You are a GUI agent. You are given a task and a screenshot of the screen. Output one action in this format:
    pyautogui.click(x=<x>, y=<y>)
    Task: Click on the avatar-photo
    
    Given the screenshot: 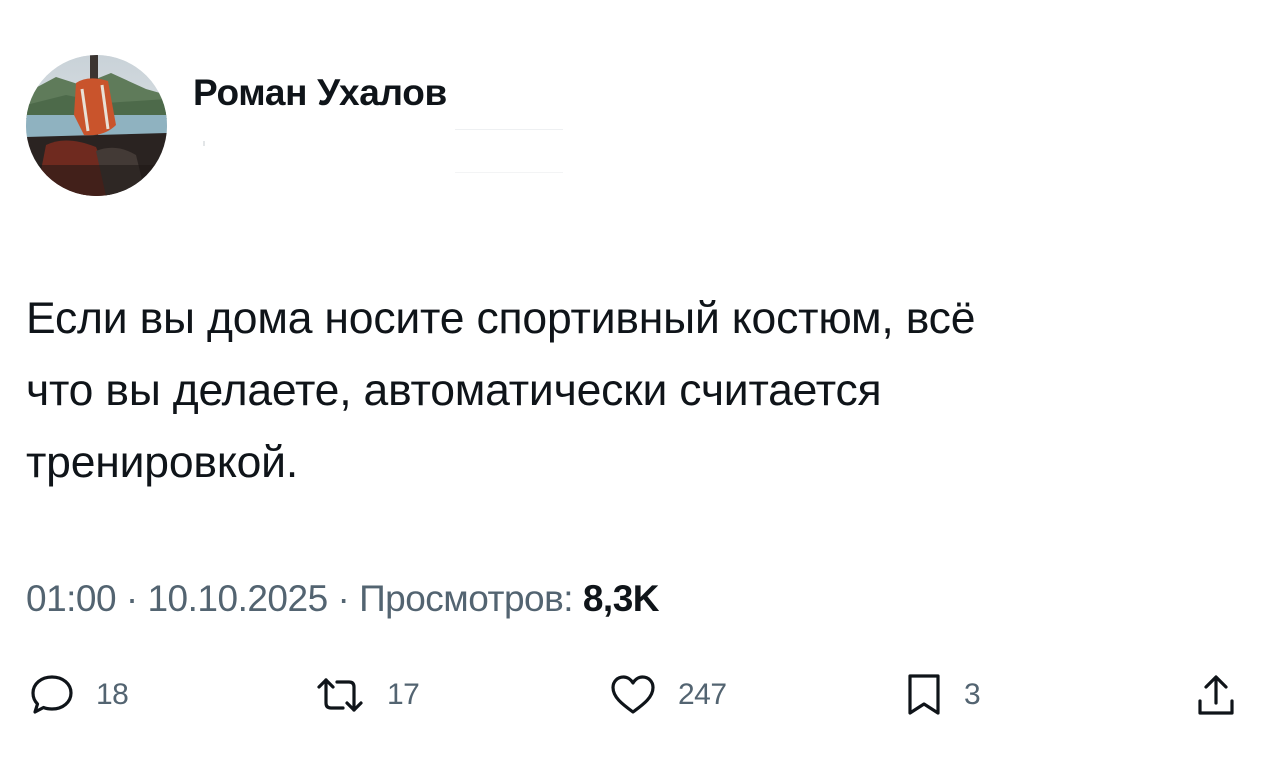 What is the action you would take?
    pyautogui.click(x=96, y=125)
    